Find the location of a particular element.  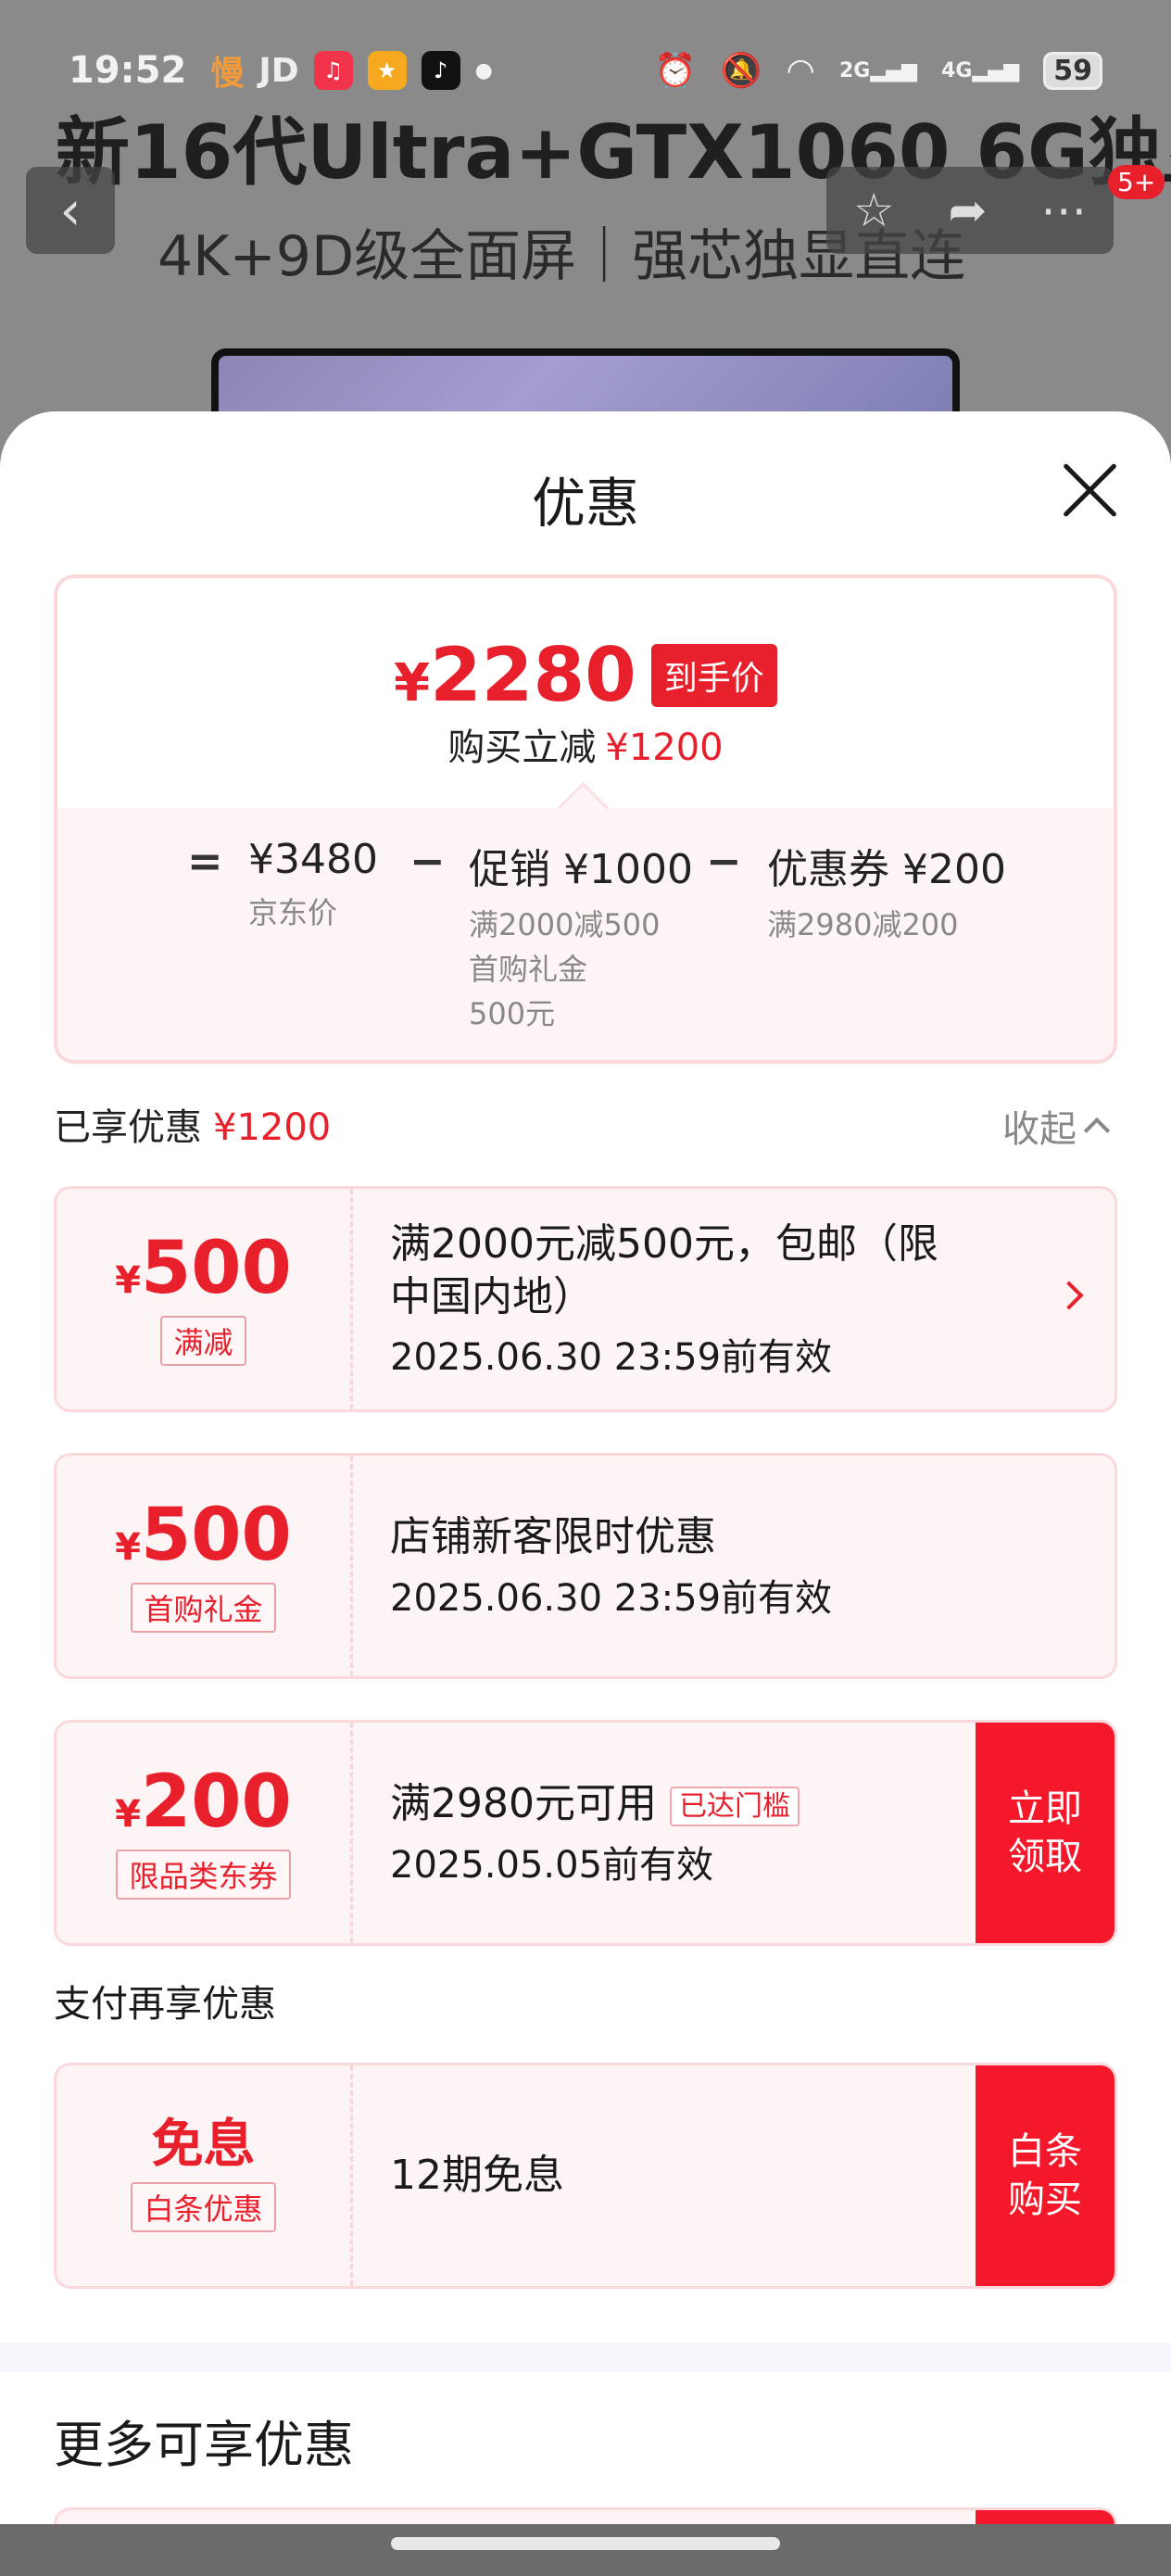

message-count-badge: 5+ is located at coordinates (1136, 182).